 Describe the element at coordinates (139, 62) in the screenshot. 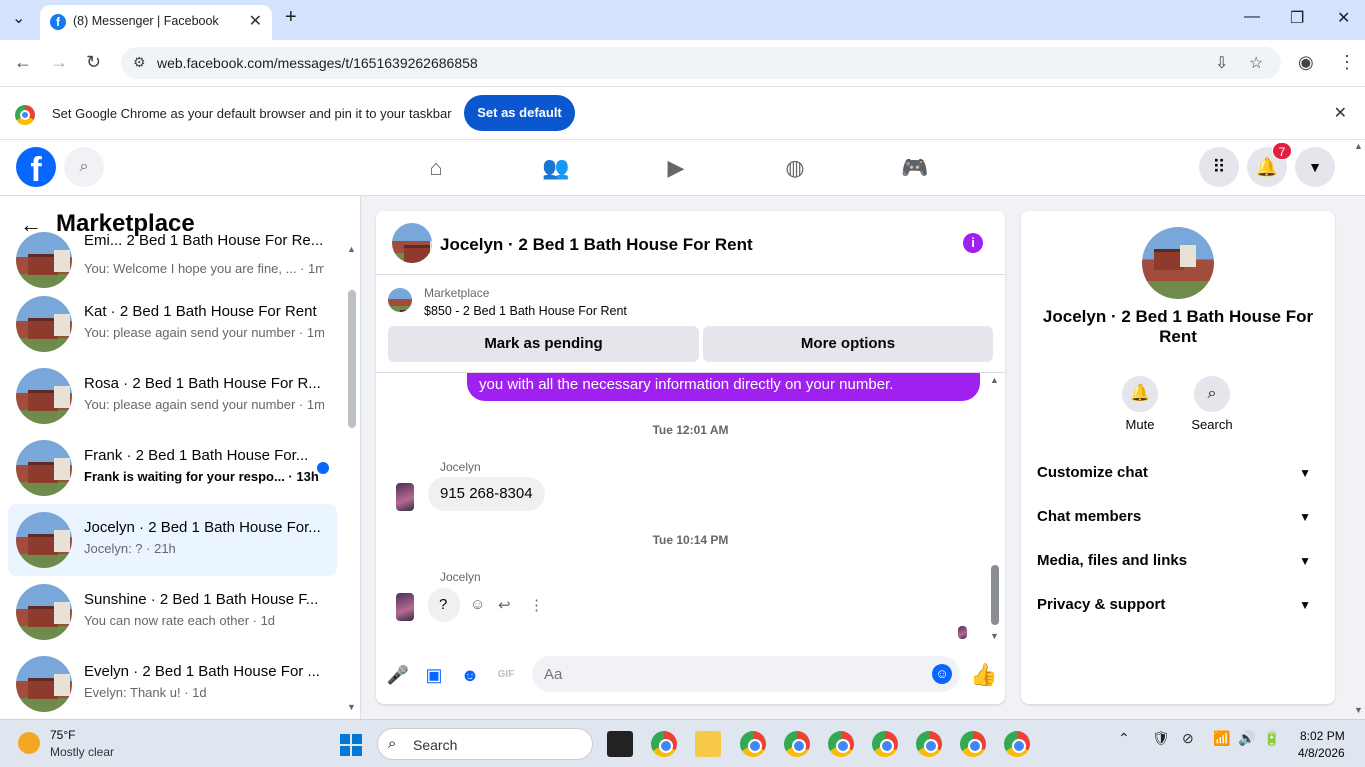

I see `site-info-icon: ⚙` at that location.